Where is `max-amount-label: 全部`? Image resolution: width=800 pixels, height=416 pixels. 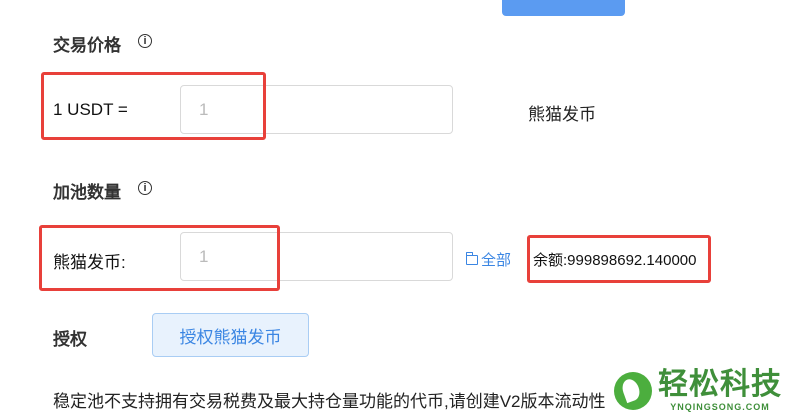 max-amount-label: 全部 is located at coordinates (496, 260).